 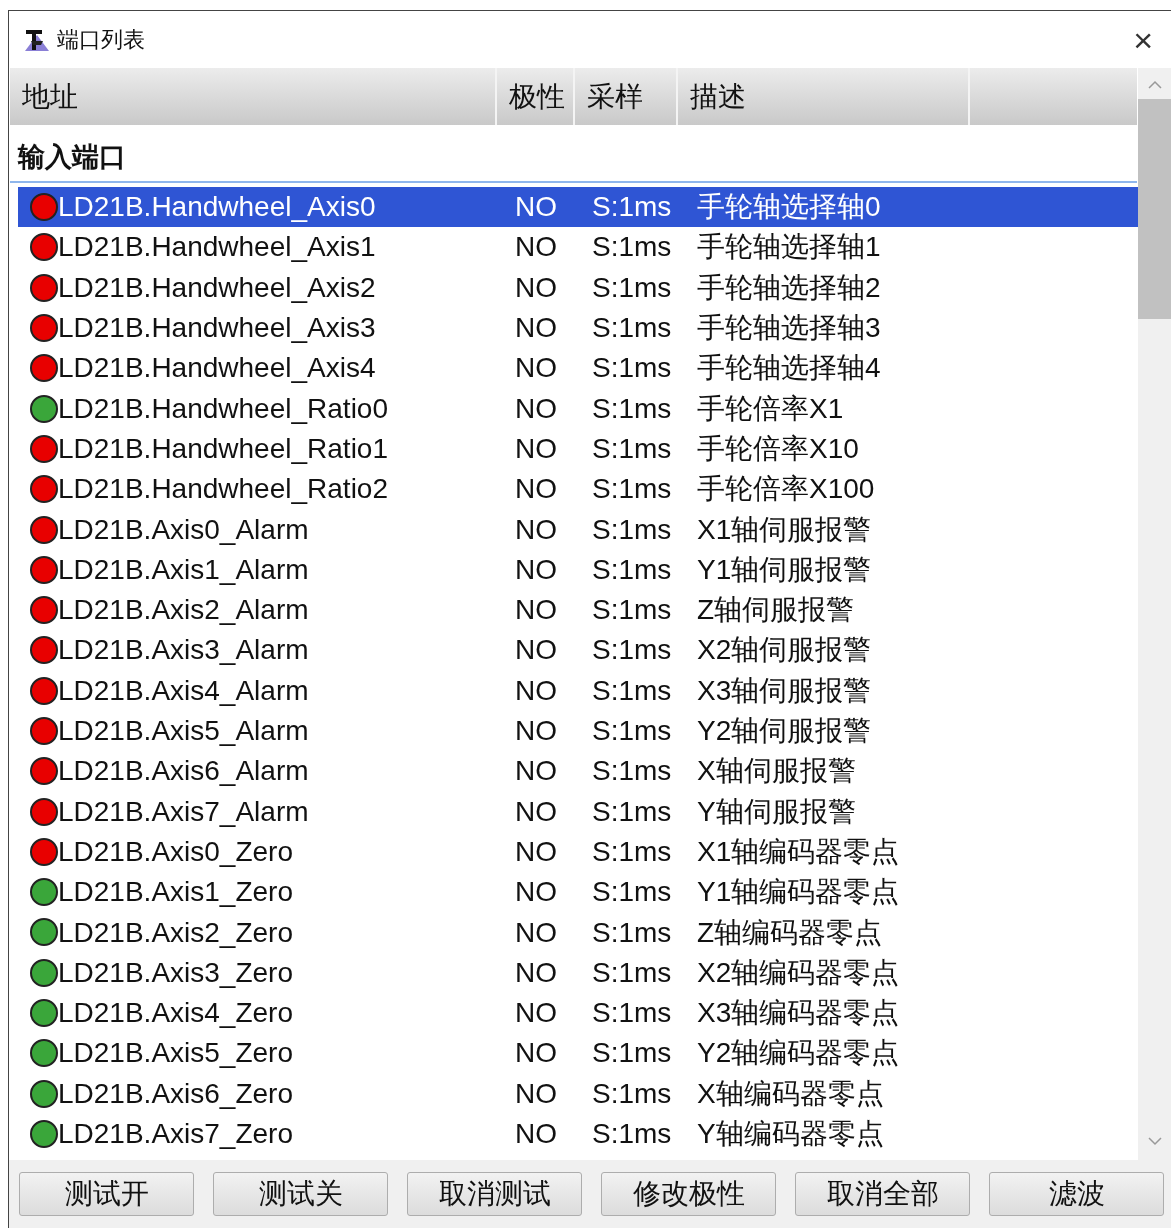 I want to click on address-text: LD21B.Axis5_Alarm, so click(x=184, y=731).